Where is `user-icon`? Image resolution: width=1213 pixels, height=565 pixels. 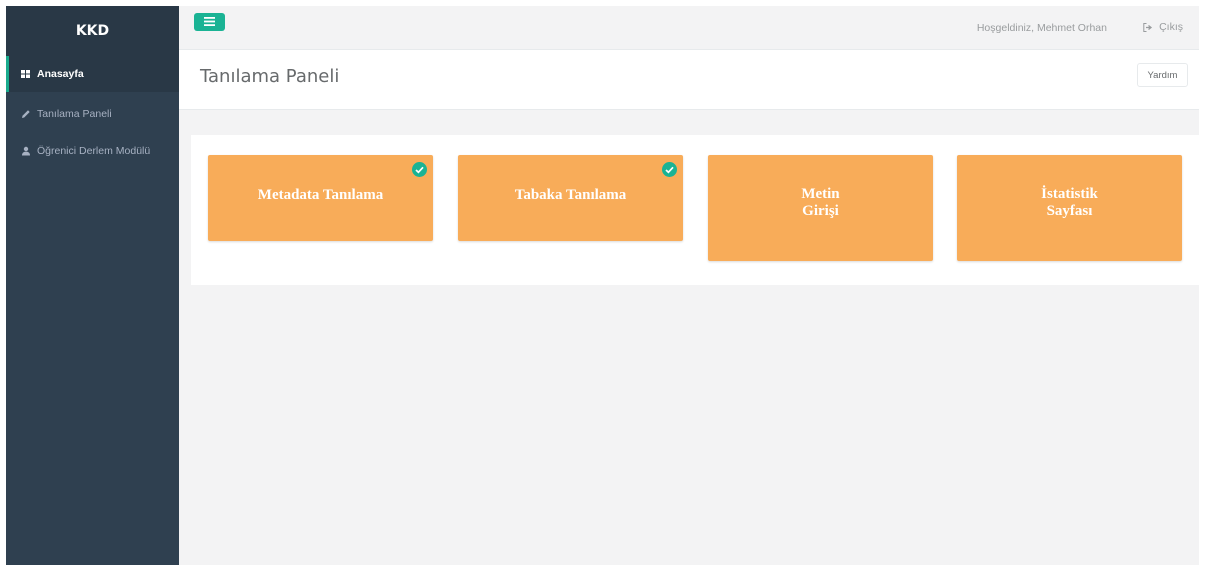
user-icon is located at coordinates (26, 151).